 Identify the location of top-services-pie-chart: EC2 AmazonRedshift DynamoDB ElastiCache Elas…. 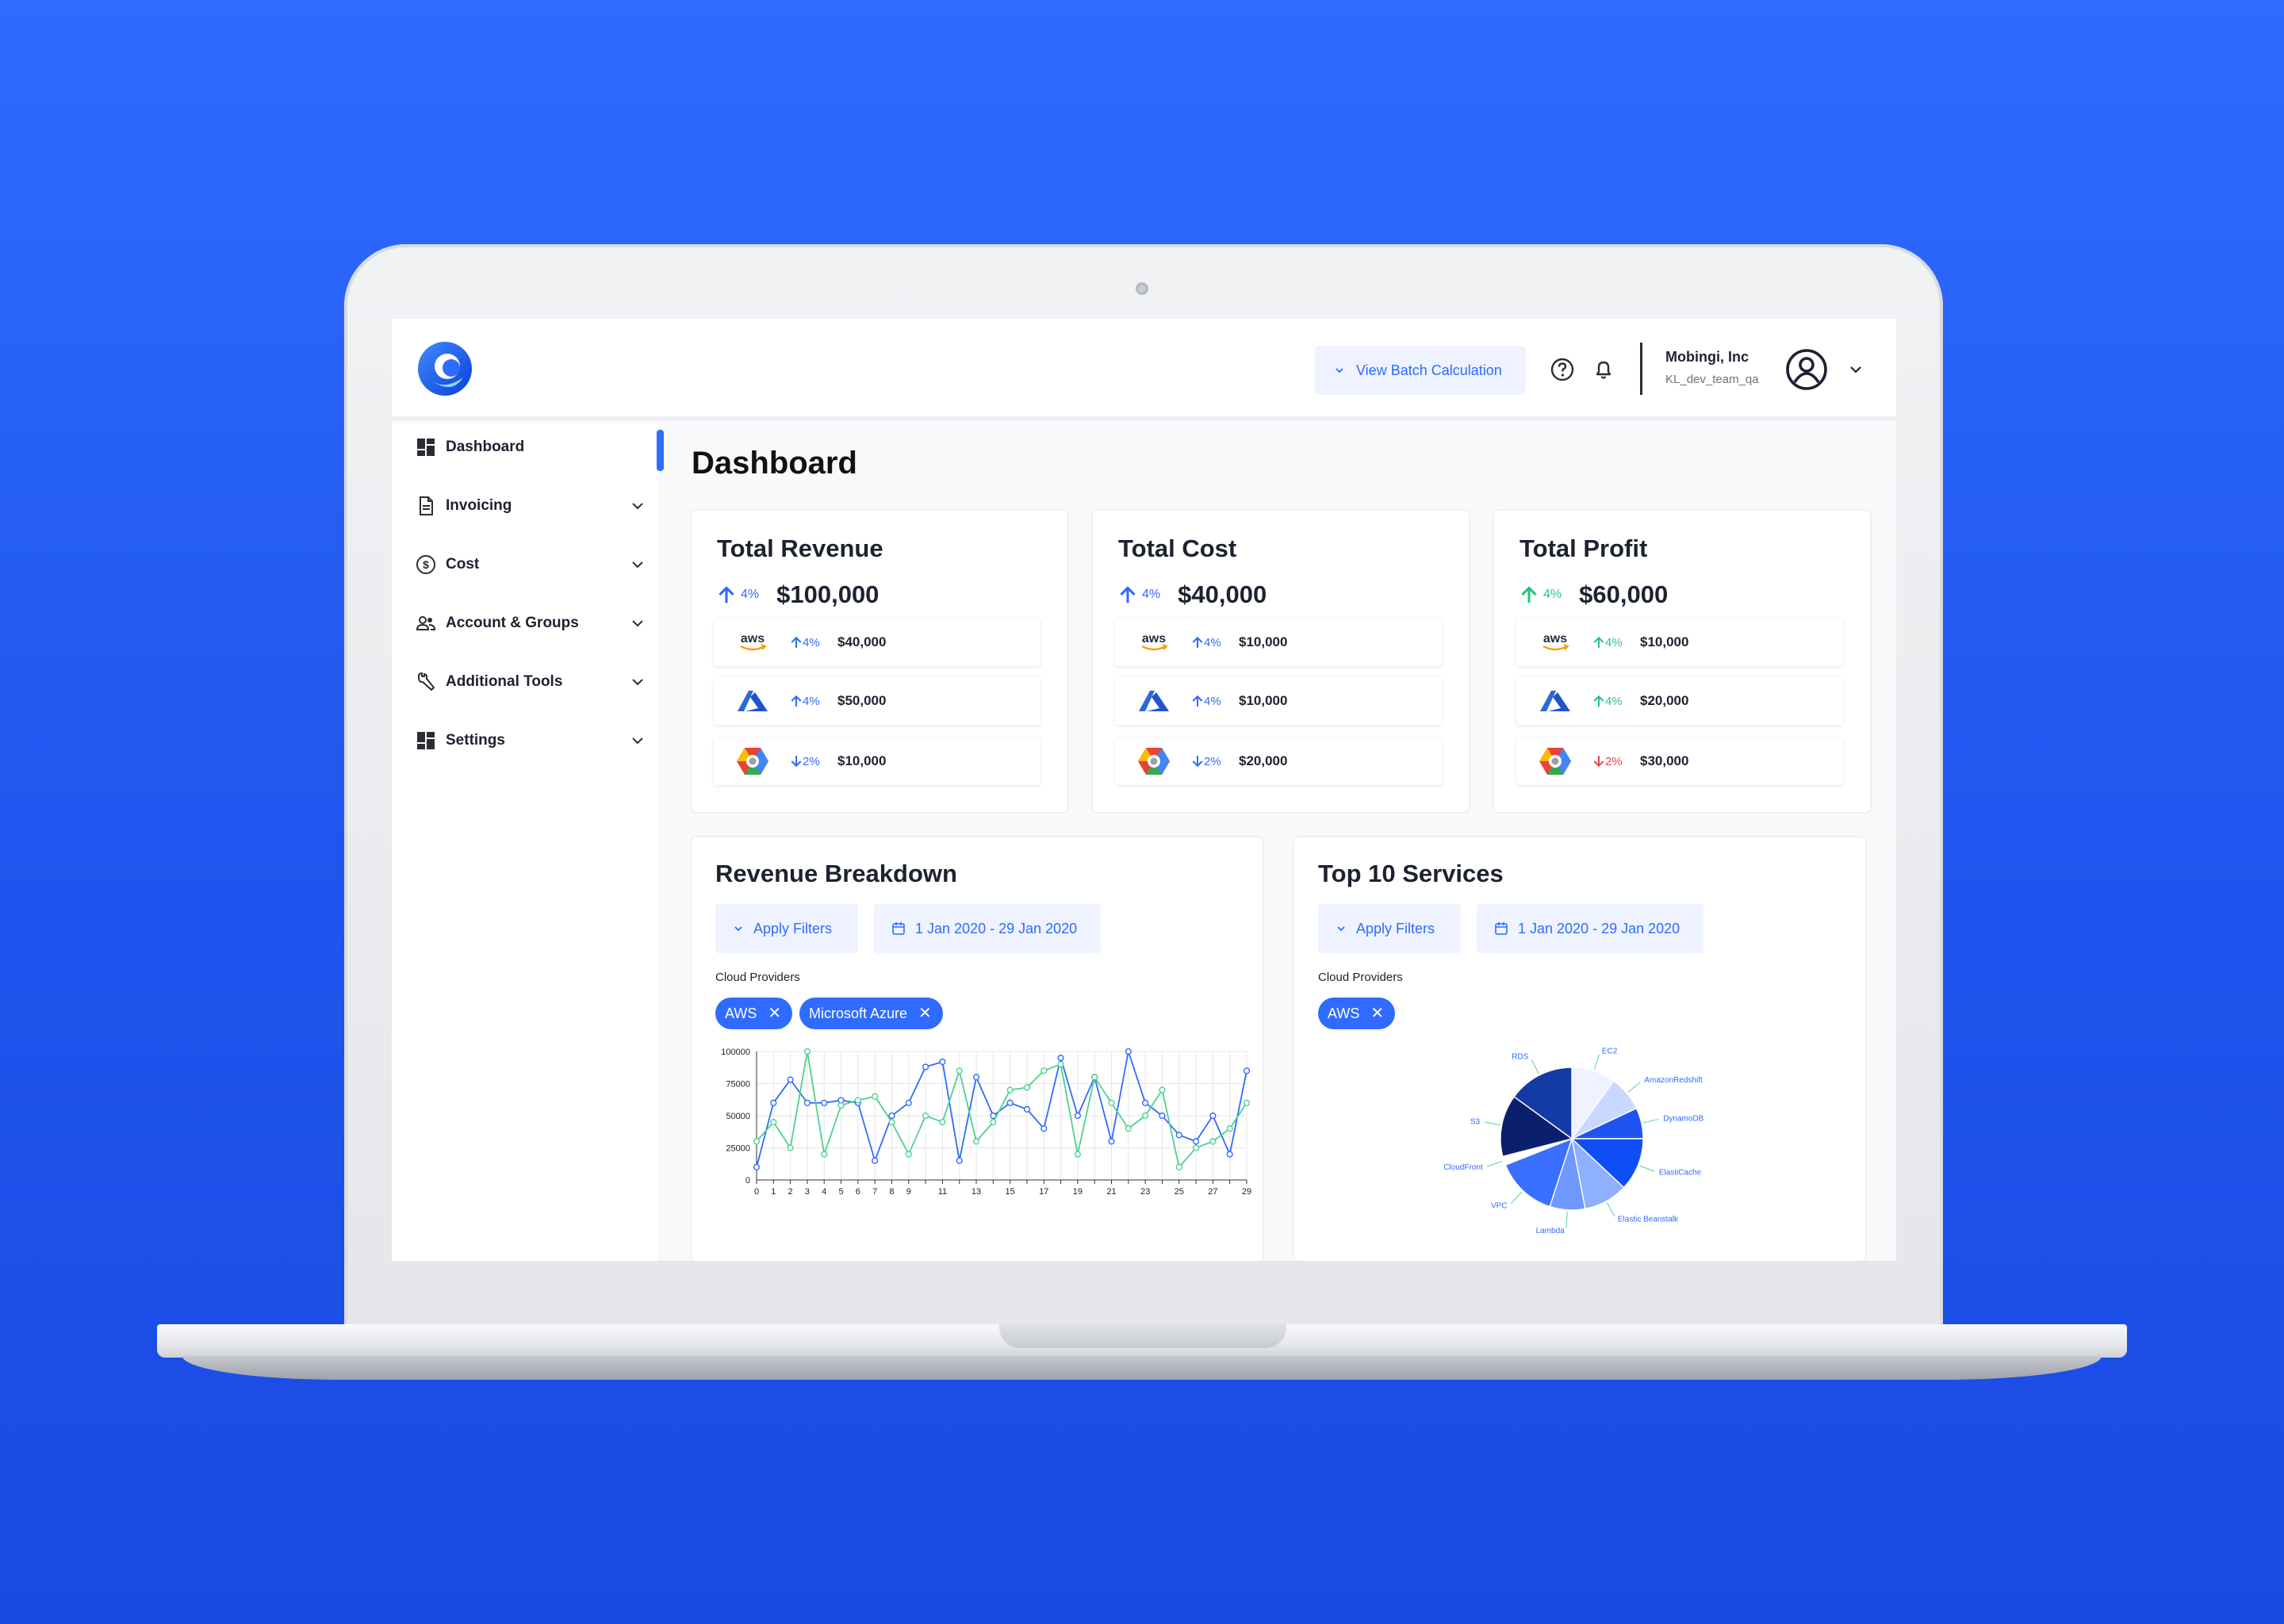
(1573, 1141).